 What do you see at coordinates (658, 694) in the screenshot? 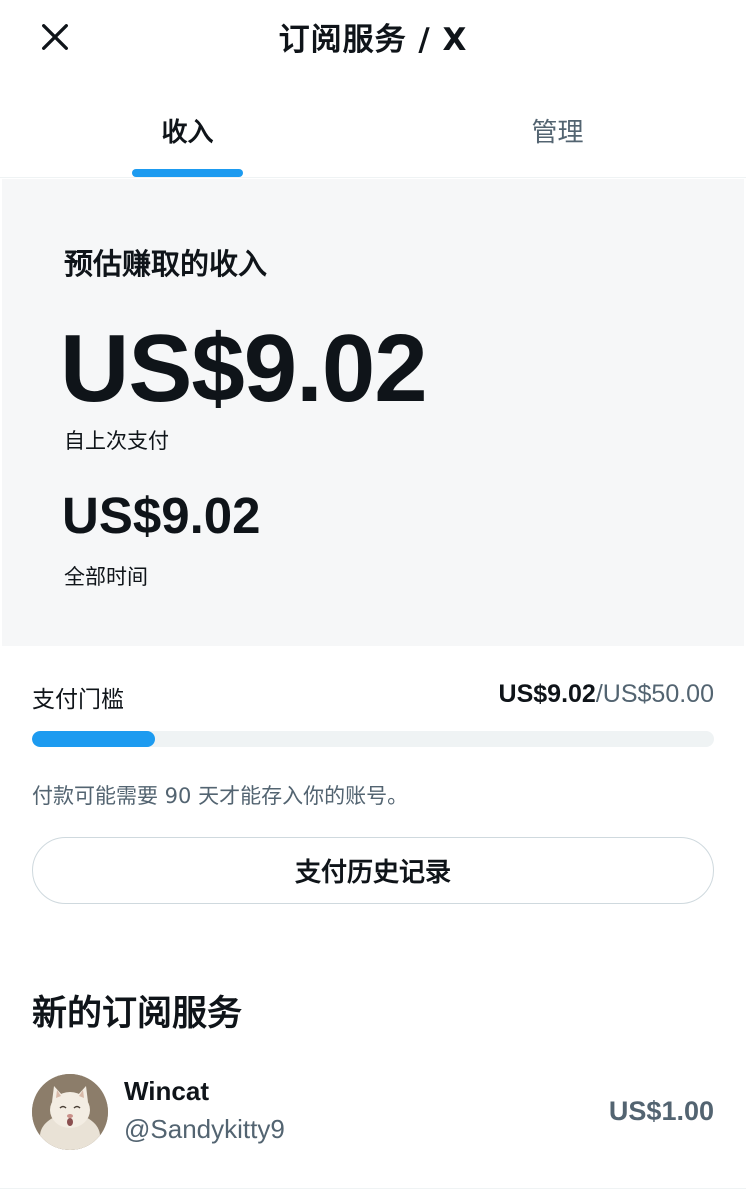
I see `threshold-target: US$50.00` at bounding box center [658, 694].